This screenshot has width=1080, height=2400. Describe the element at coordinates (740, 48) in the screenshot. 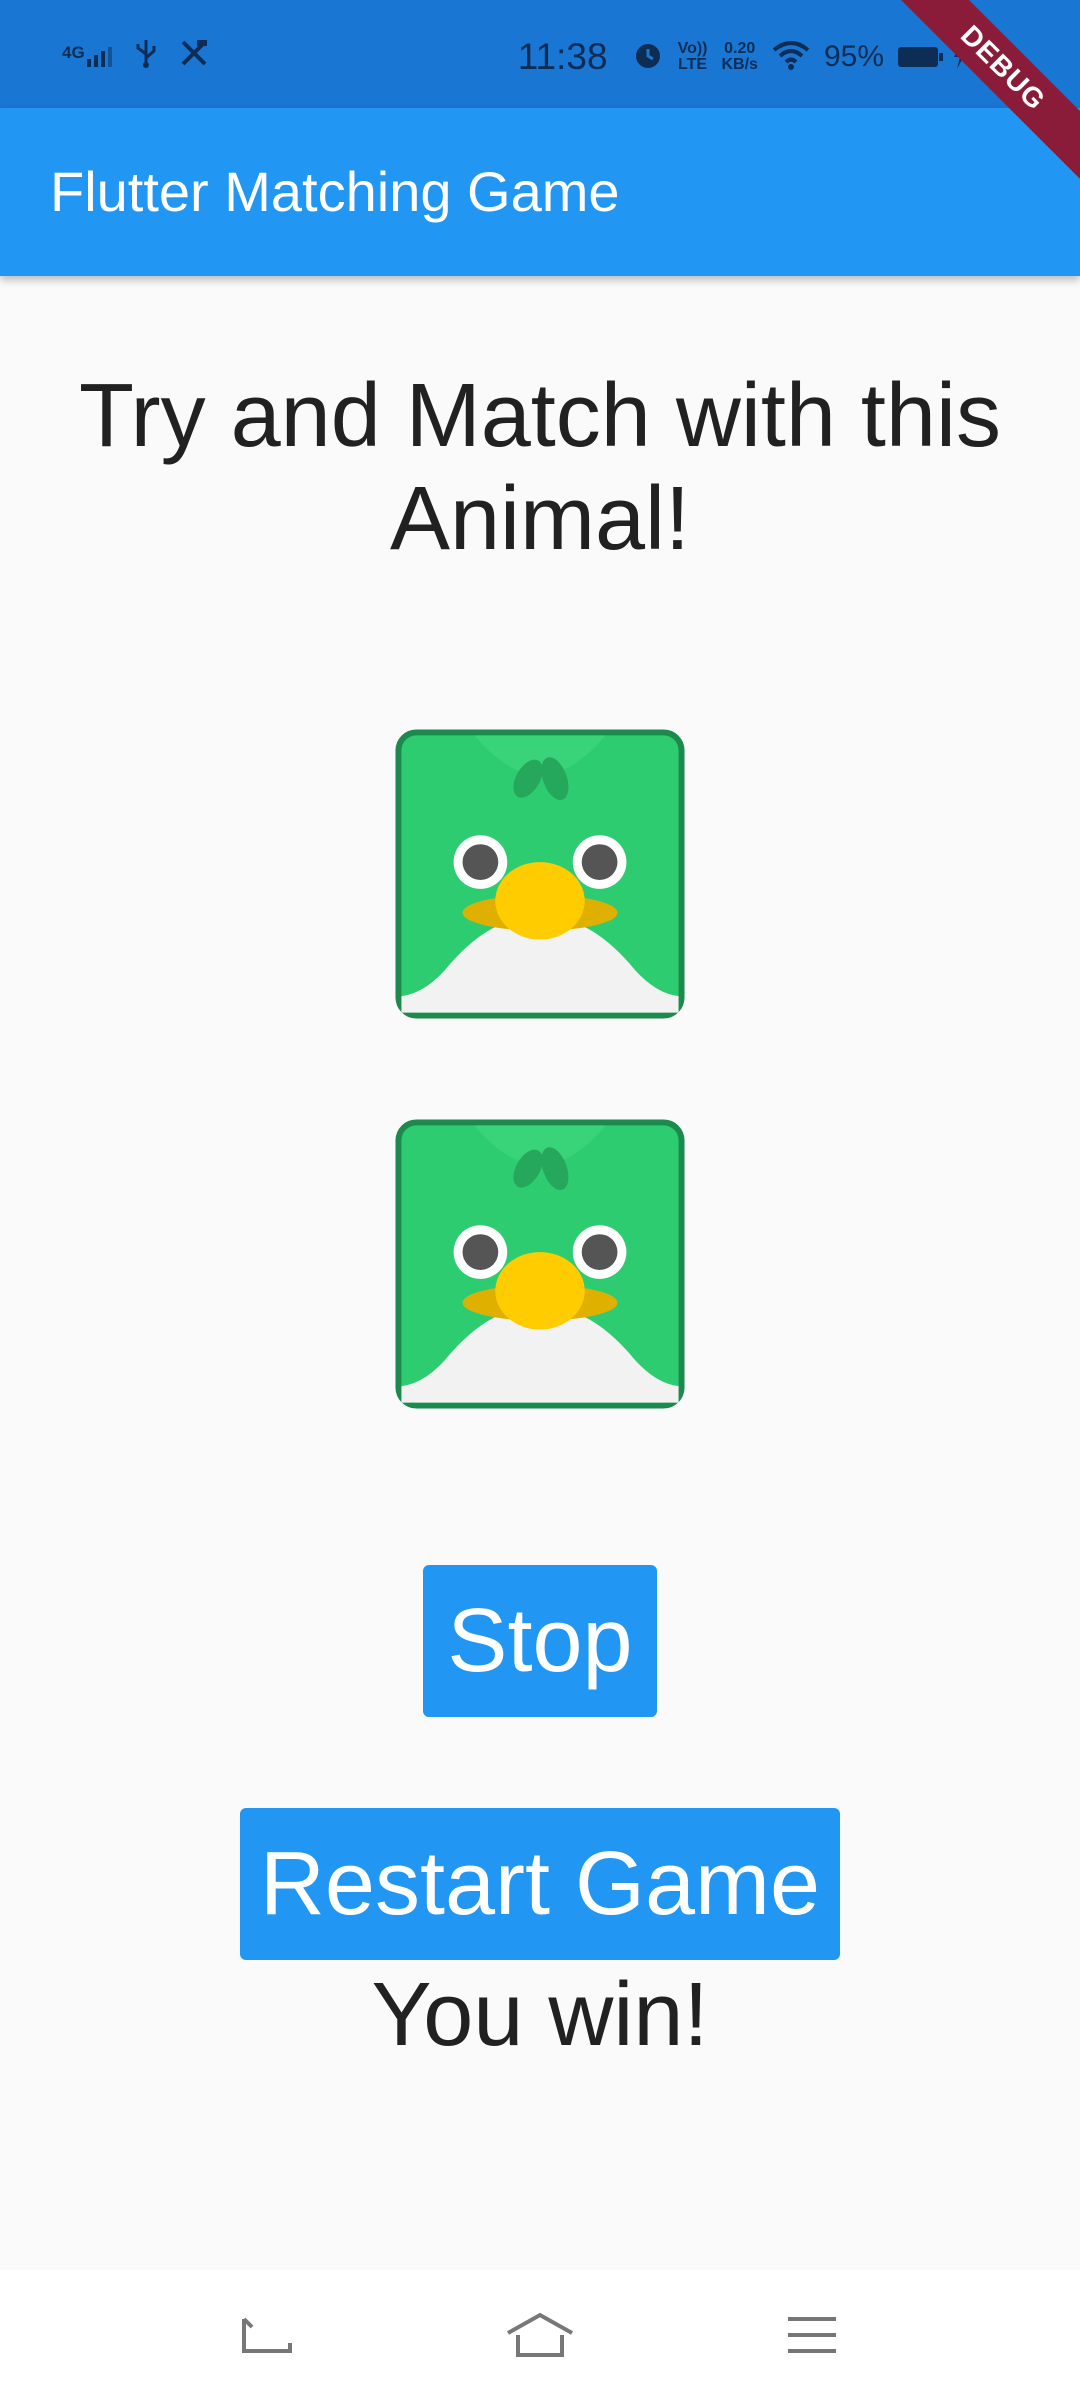

I see `speed-value: 0.20` at that location.